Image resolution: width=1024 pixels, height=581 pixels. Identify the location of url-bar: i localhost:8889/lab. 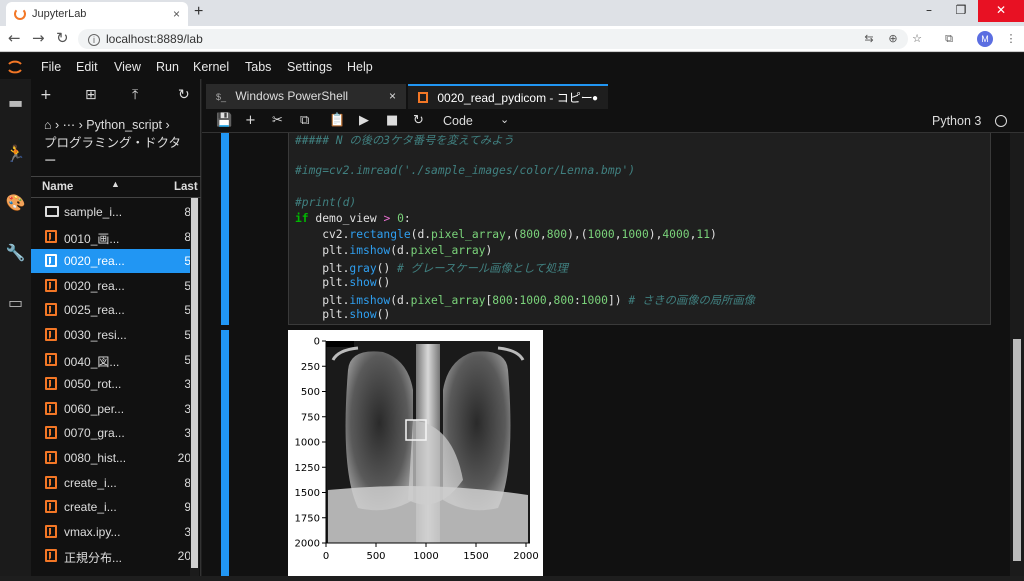
(493, 39).